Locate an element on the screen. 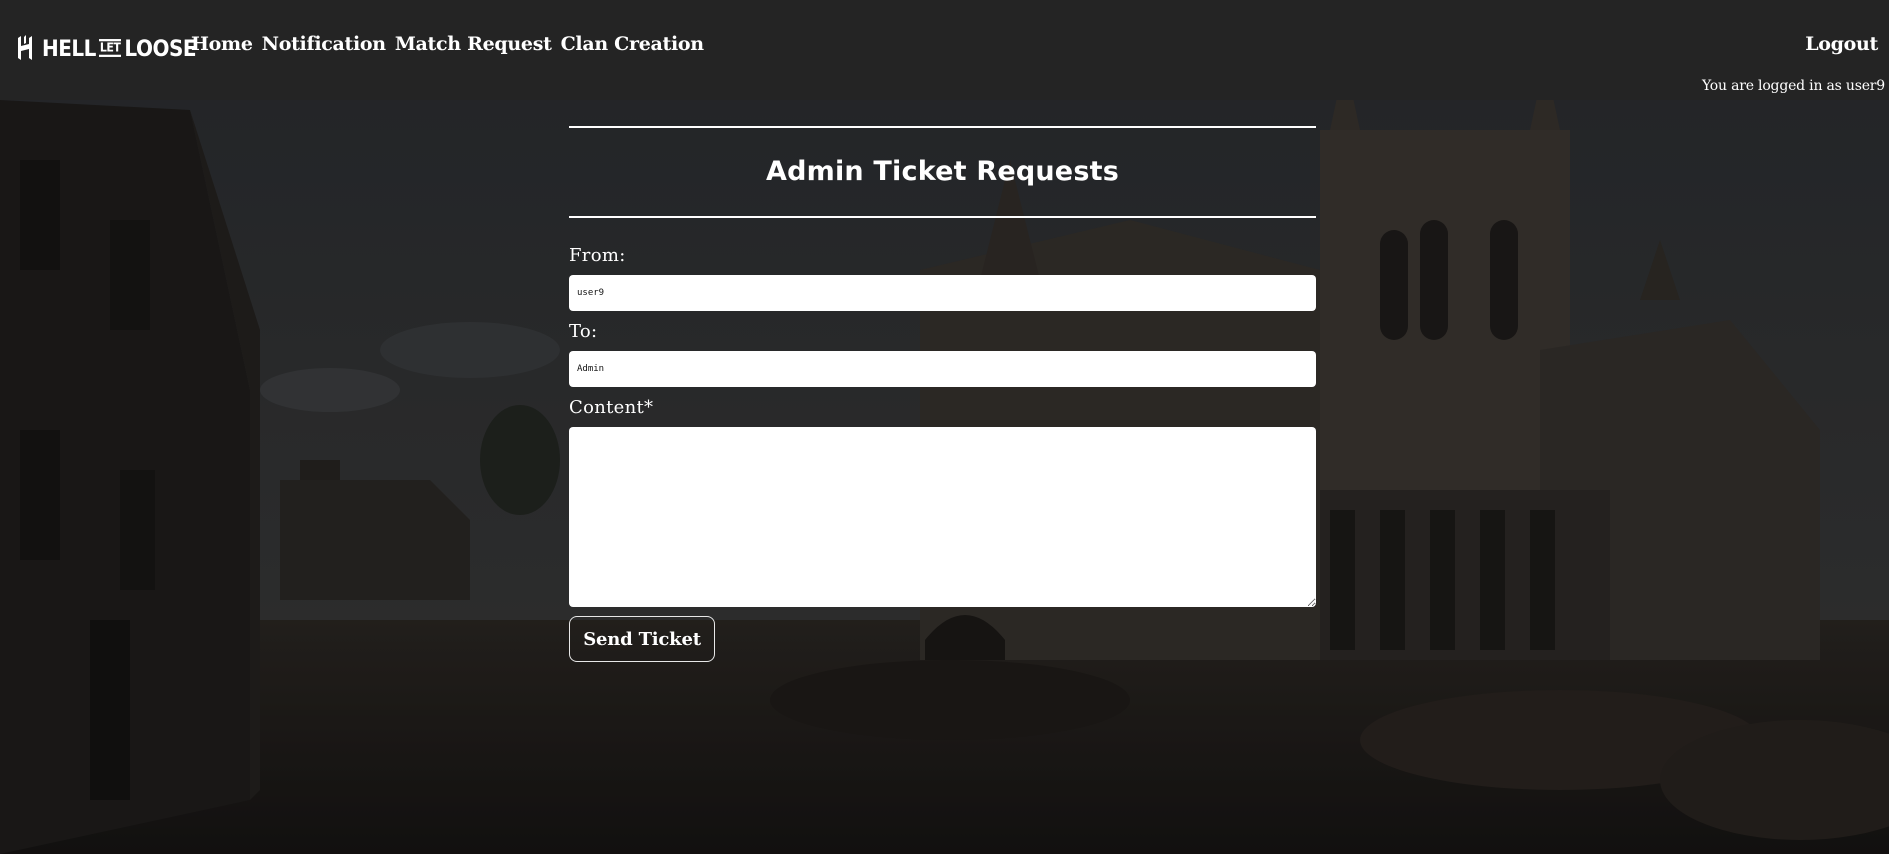 The height and width of the screenshot is (854, 1889). hell-let-loose-logo-icon is located at coordinates (25, 47).